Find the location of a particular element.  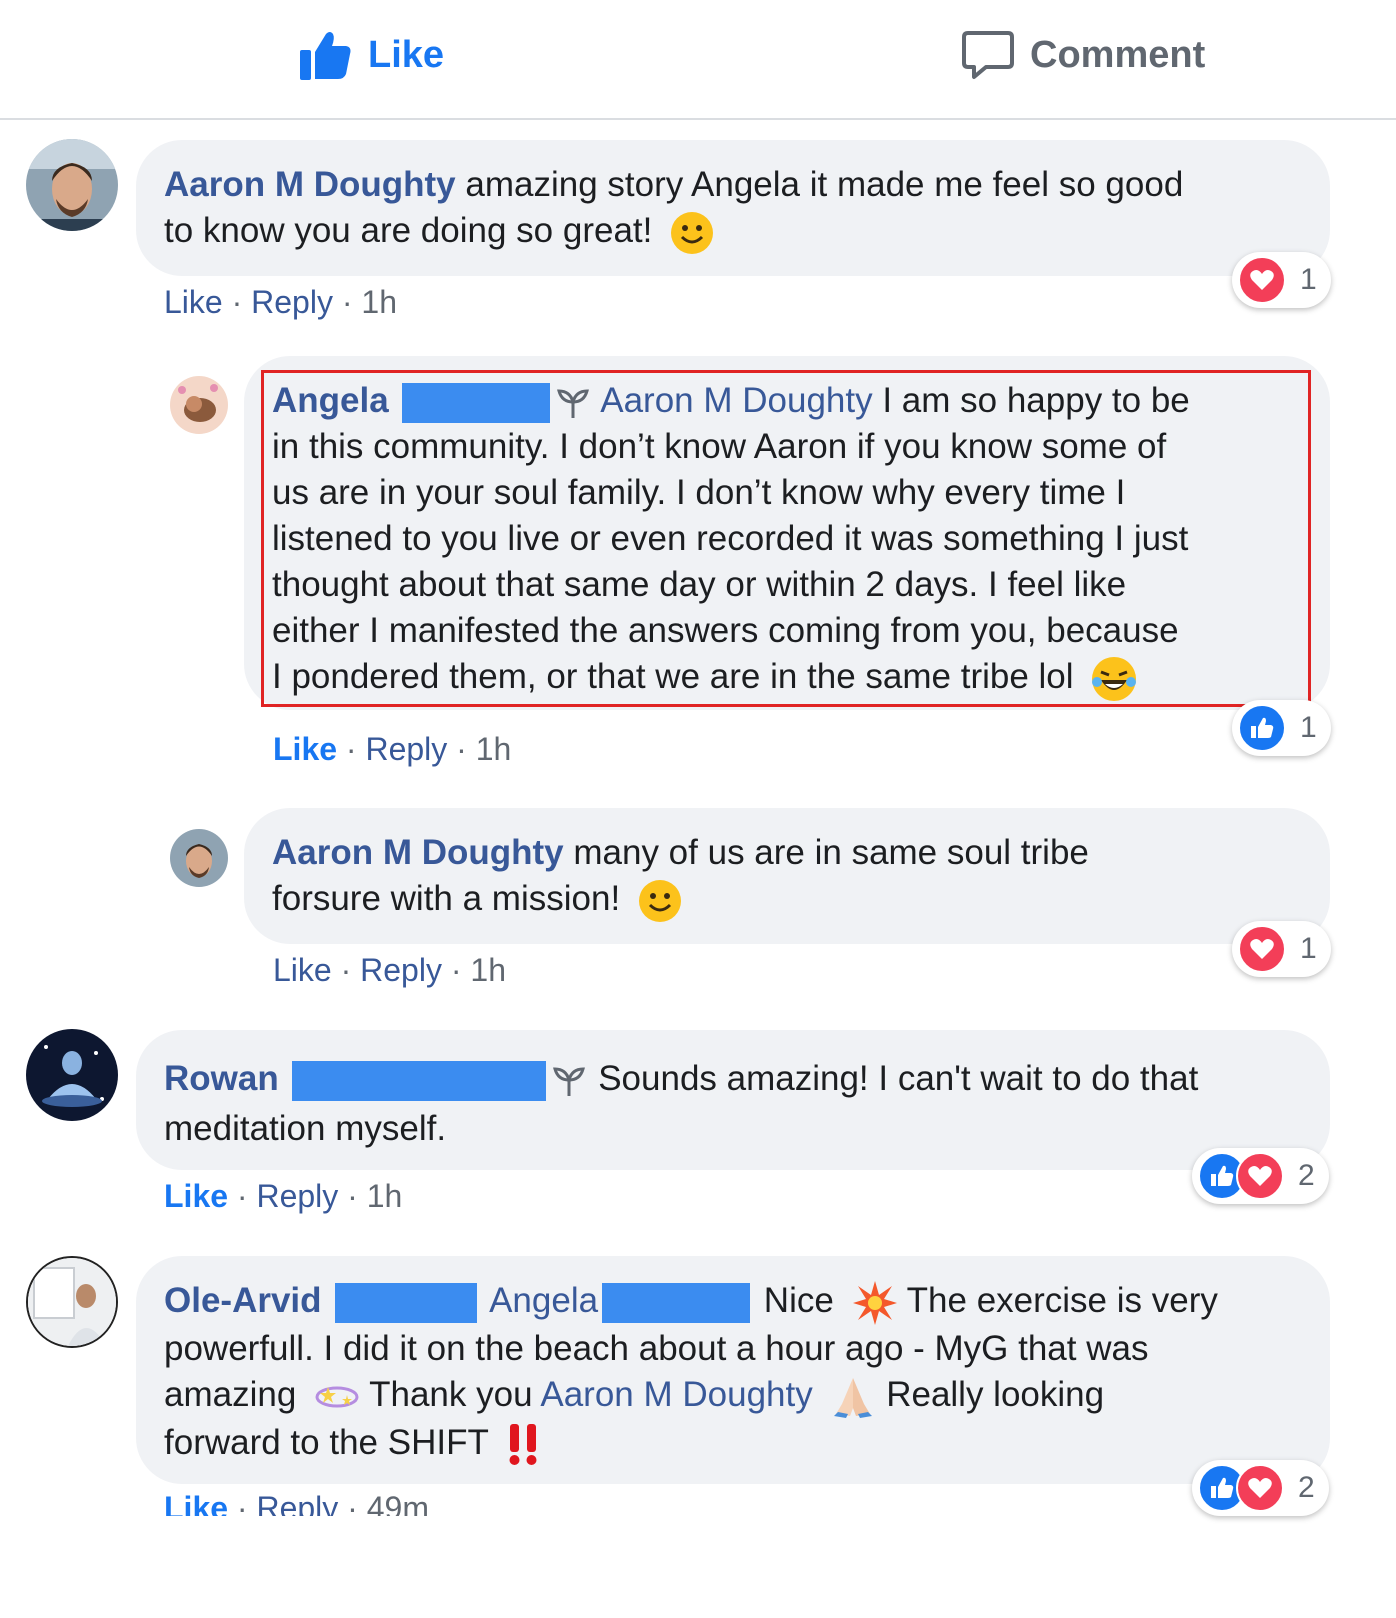

comment-text-line: amazing is located at coordinates (230, 1394).